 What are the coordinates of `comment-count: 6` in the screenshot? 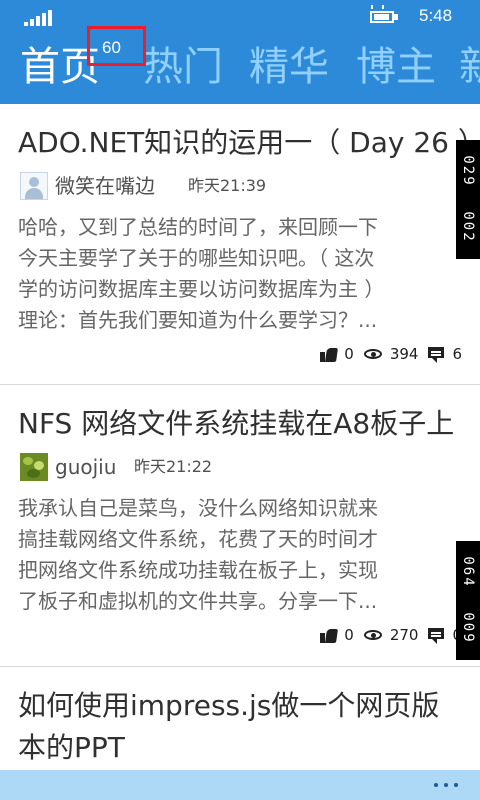 It's located at (457, 354).